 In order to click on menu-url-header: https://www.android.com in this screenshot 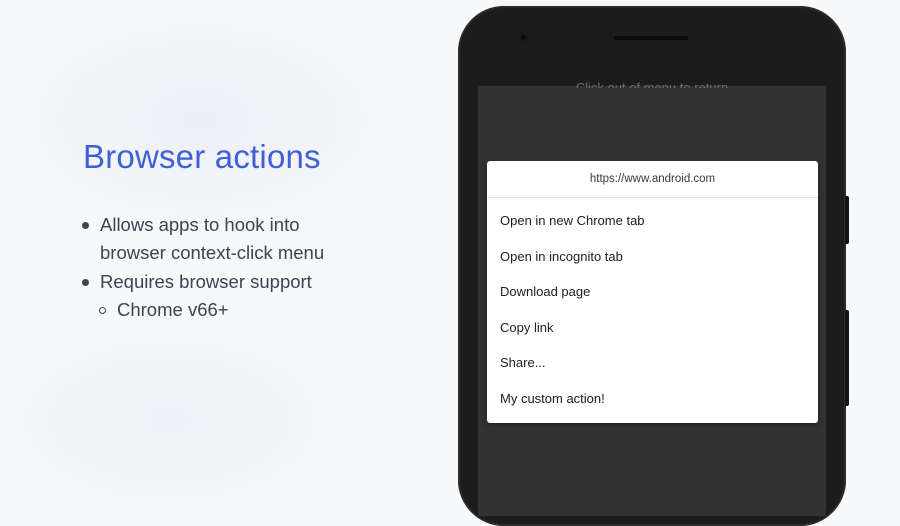, I will do `click(652, 179)`.